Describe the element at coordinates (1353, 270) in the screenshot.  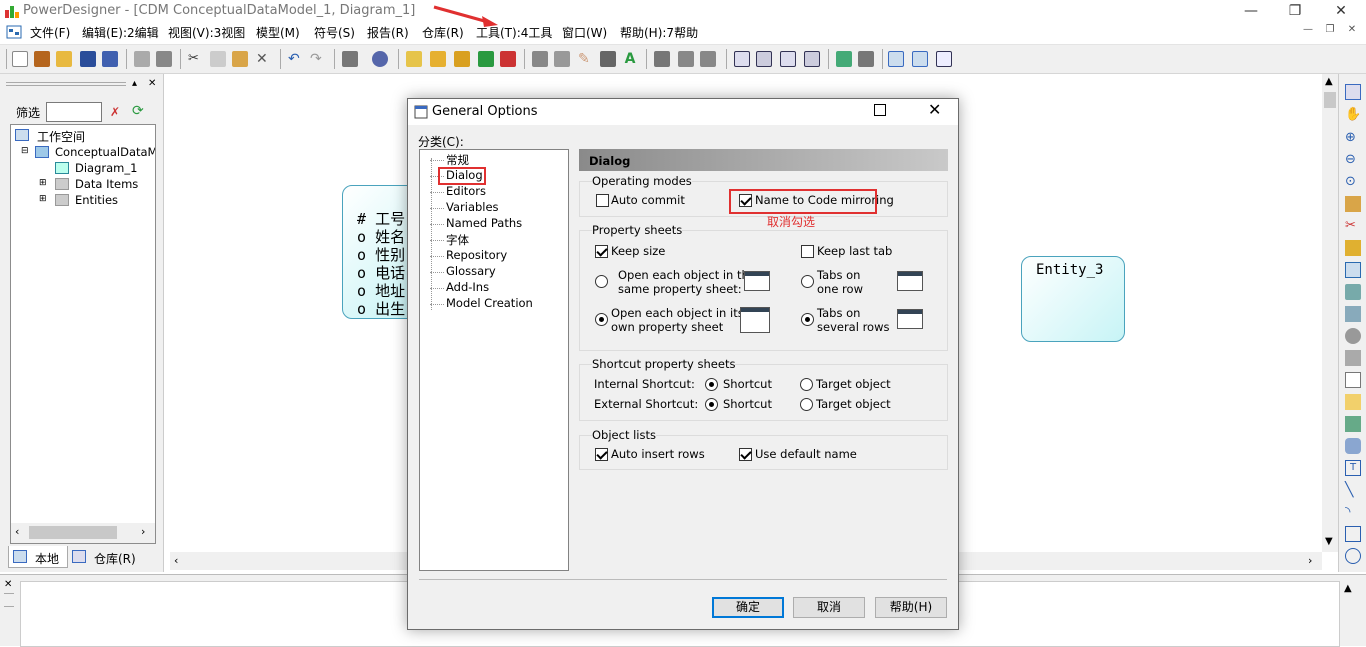
I see `entity-tool-icon` at that location.